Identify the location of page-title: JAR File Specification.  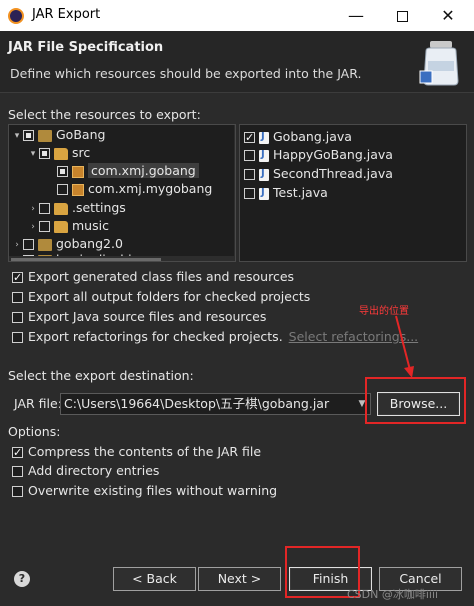
(86, 47).